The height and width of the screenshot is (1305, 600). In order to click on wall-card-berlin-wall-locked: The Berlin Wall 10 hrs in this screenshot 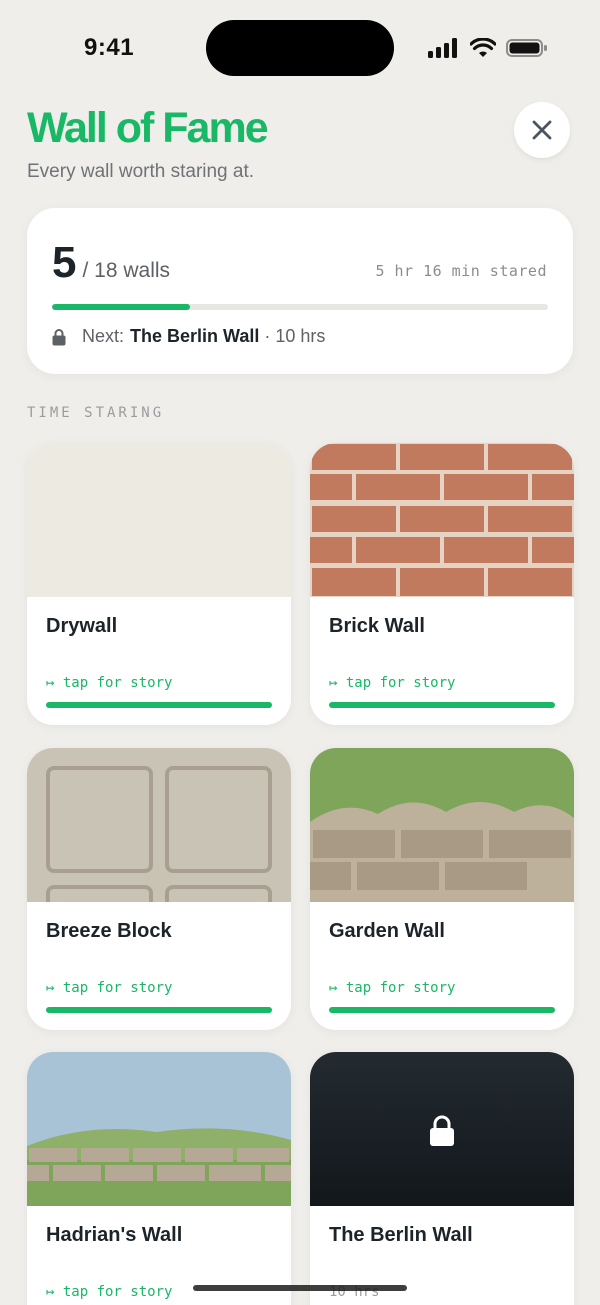, I will do `click(442, 1178)`.